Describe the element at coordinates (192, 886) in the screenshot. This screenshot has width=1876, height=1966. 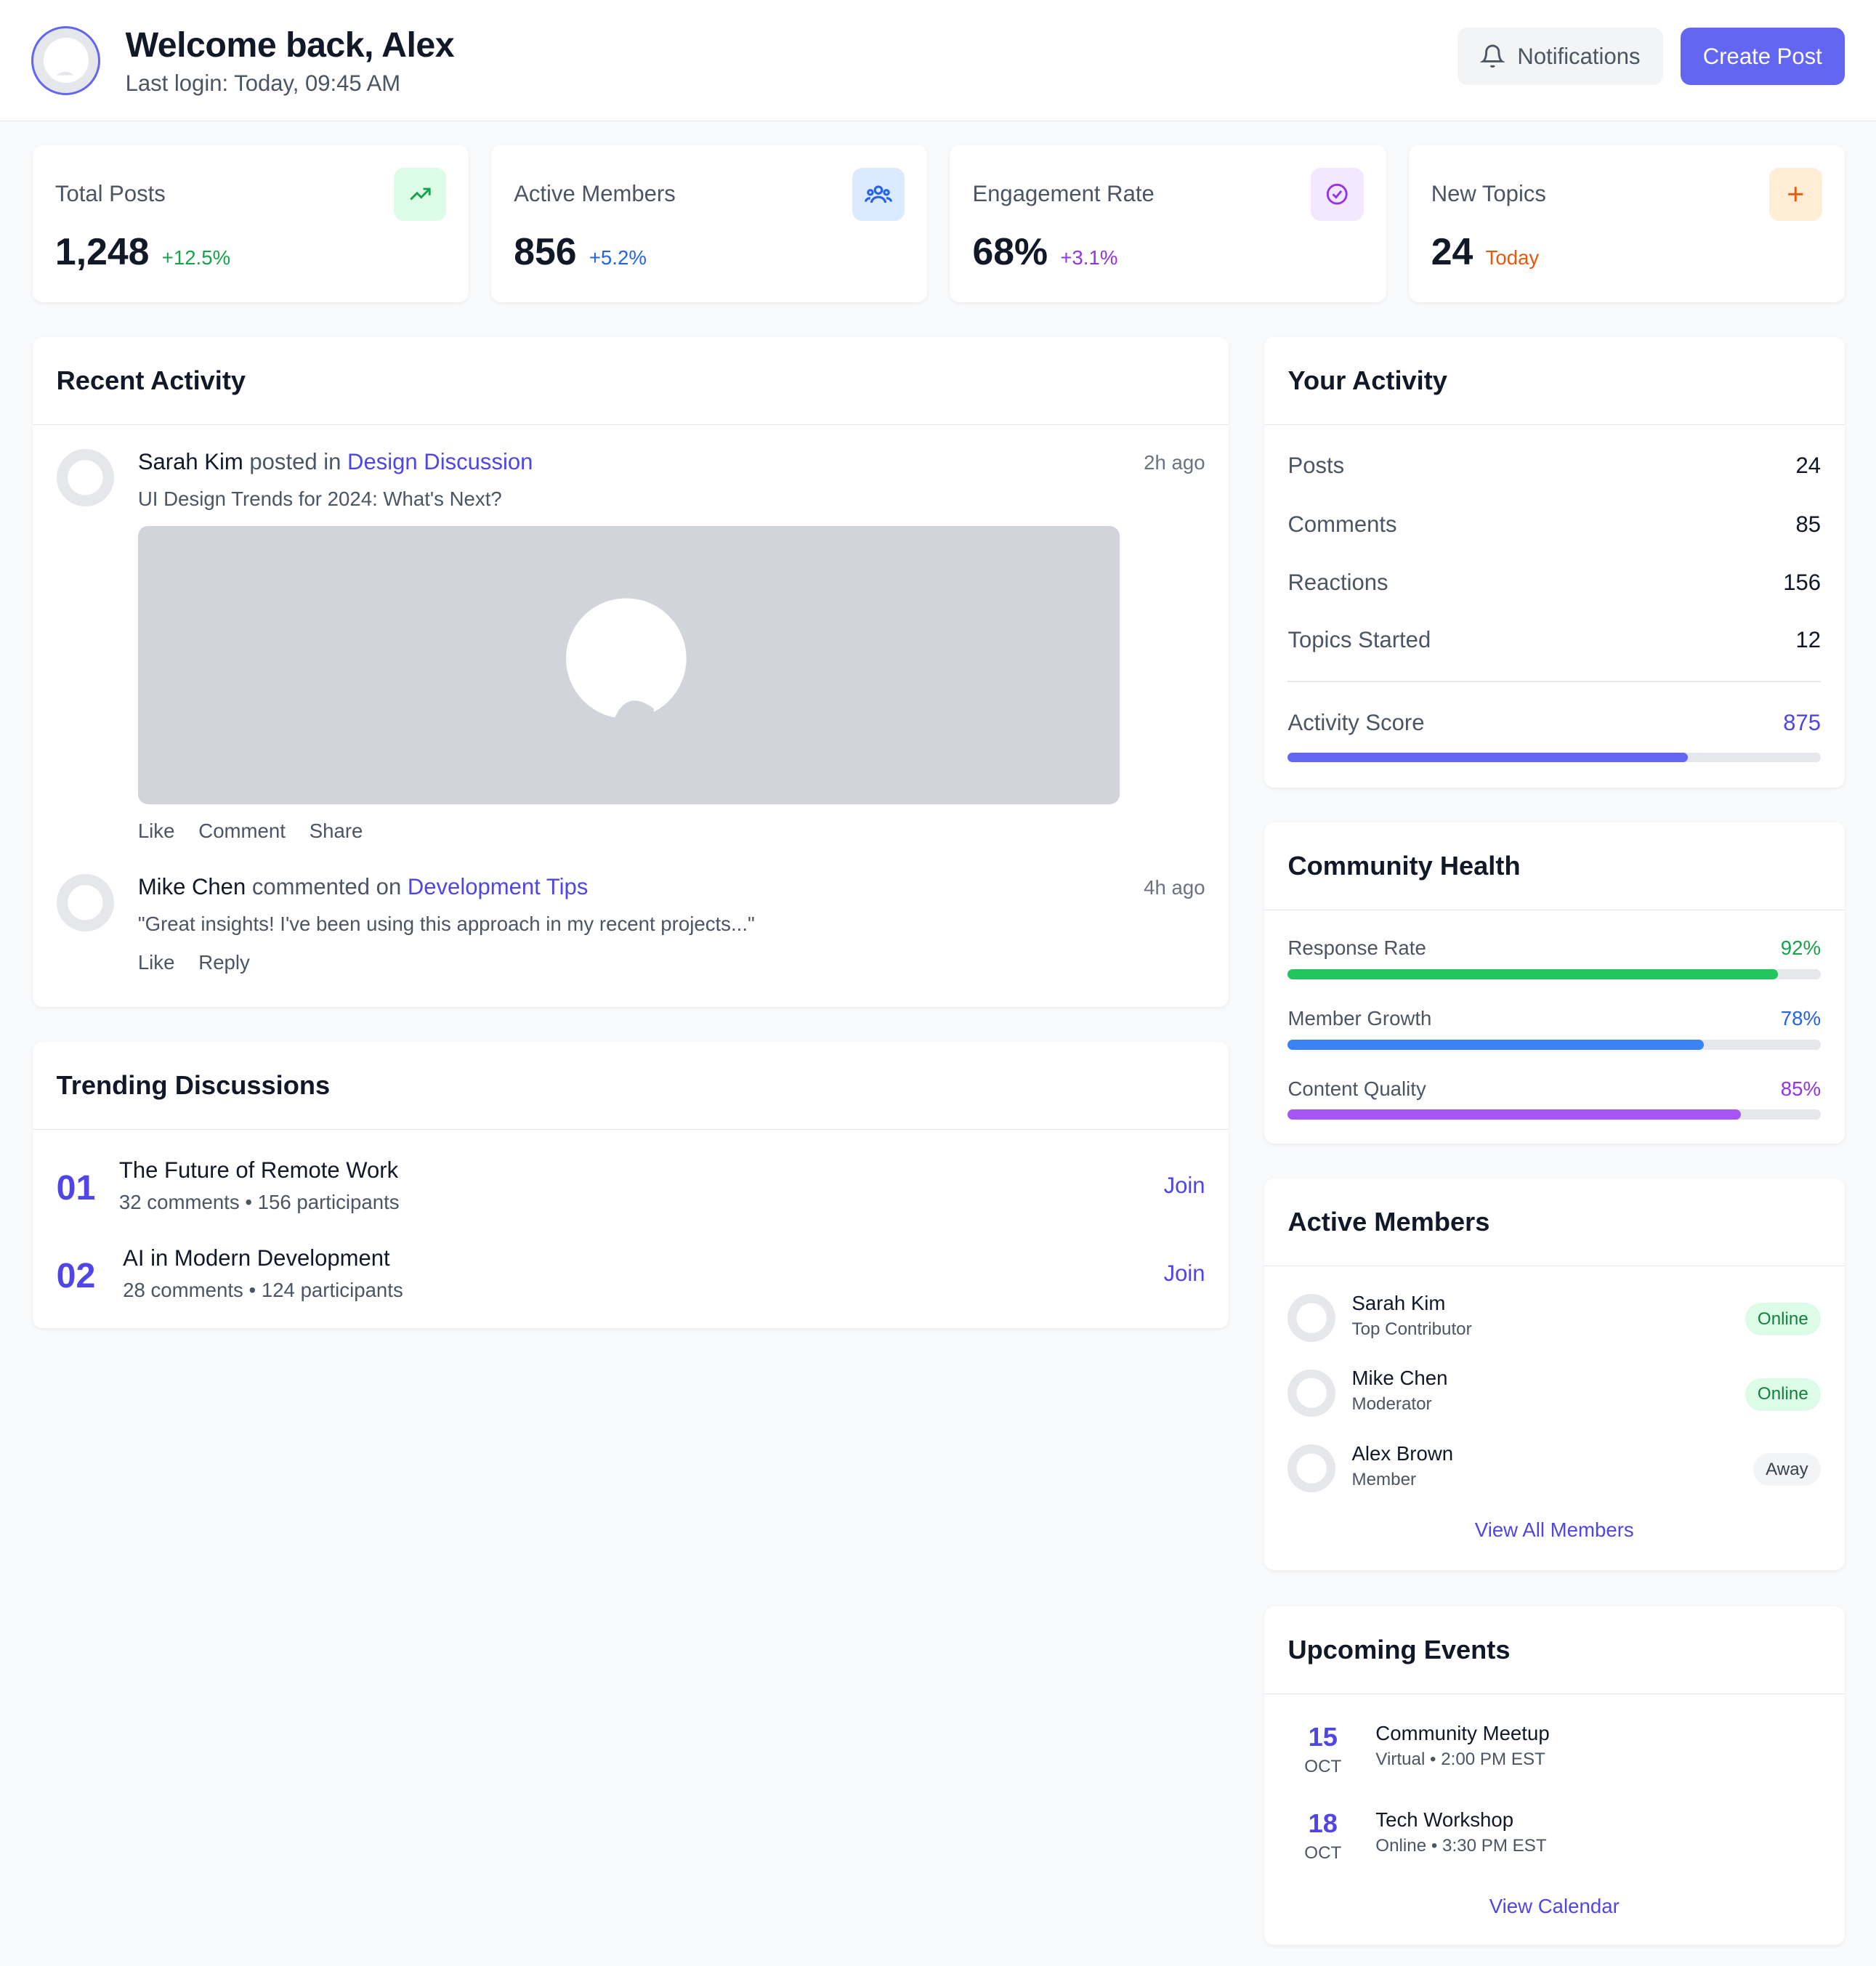
I see `activity-user: Mike Chen` at that location.